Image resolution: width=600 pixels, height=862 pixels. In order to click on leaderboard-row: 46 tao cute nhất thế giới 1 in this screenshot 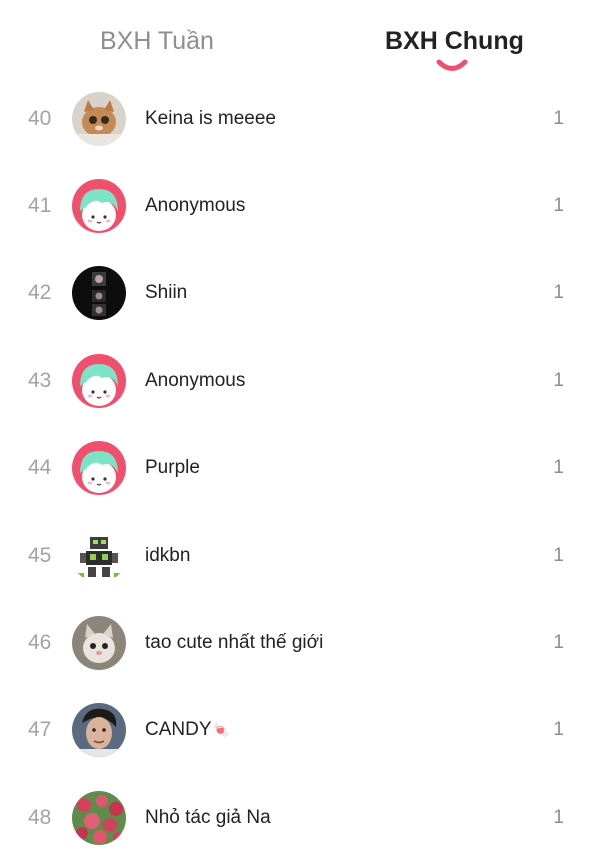, I will do `click(300, 642)`.